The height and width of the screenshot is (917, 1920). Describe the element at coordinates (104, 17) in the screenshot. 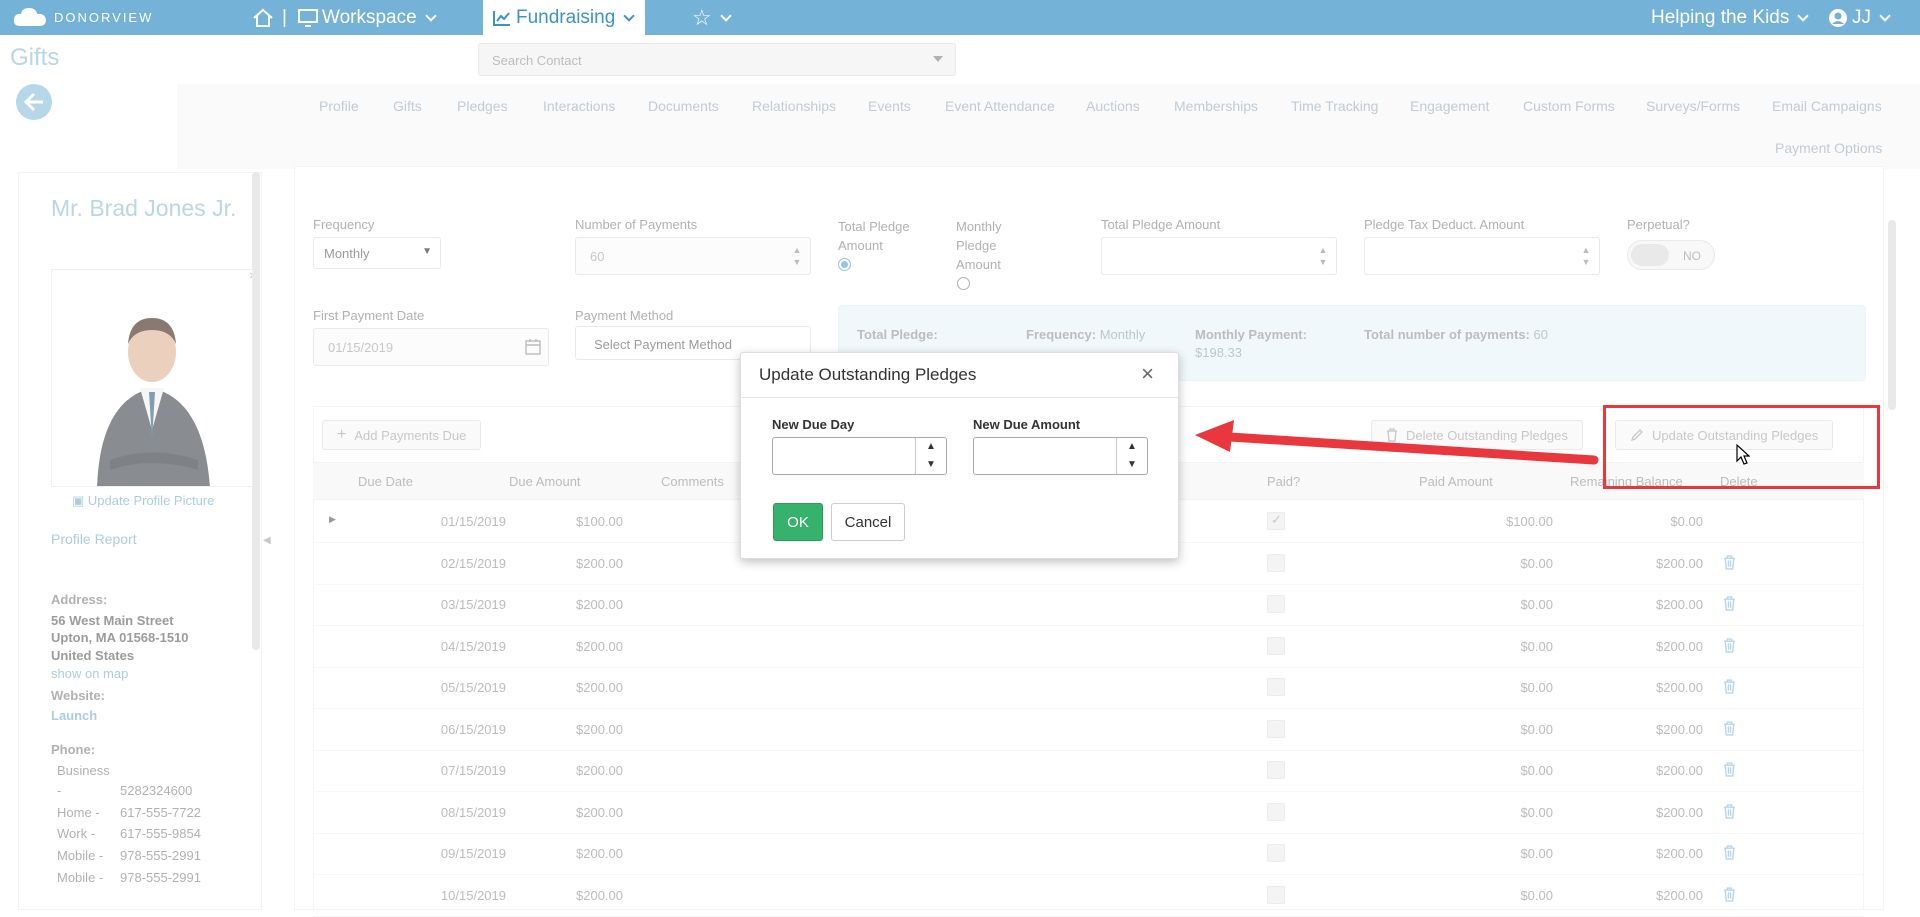

I see `logo-text: DONORVIEW` at that location.